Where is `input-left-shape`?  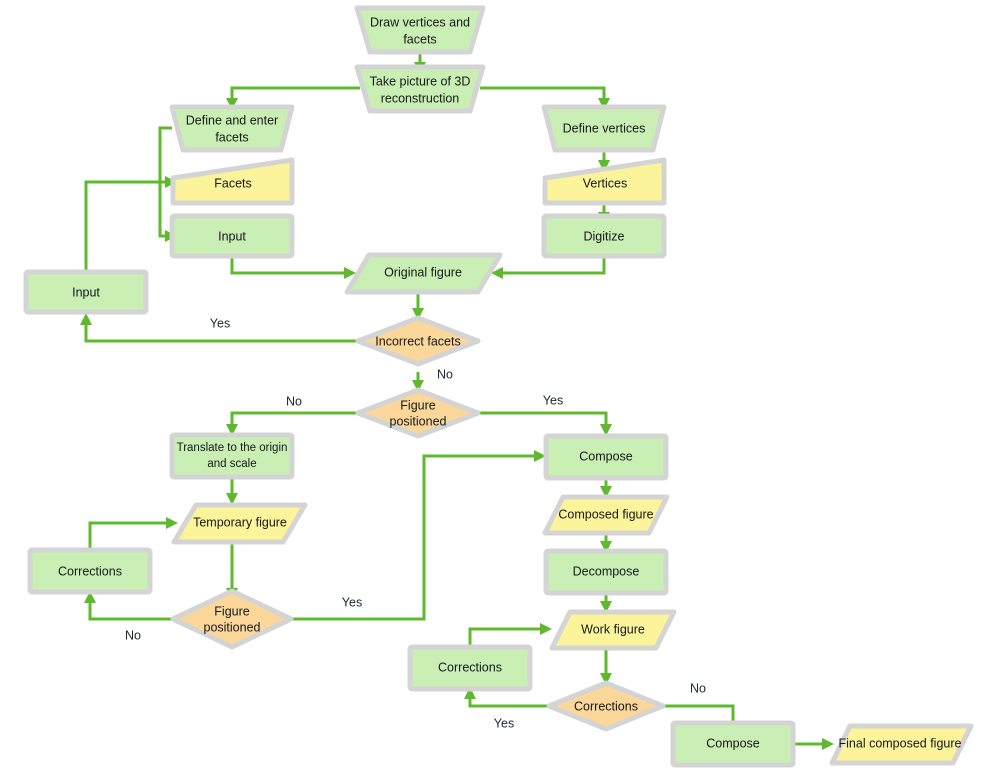
input-left-shape is located at coordinates (86, 292).